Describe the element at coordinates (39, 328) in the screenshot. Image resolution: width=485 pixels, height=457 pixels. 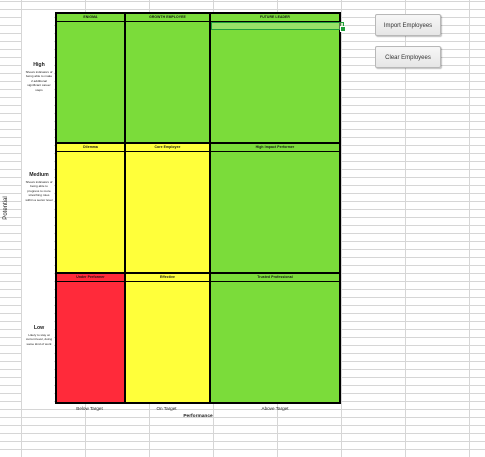
I see `row-level: Low` at that location.